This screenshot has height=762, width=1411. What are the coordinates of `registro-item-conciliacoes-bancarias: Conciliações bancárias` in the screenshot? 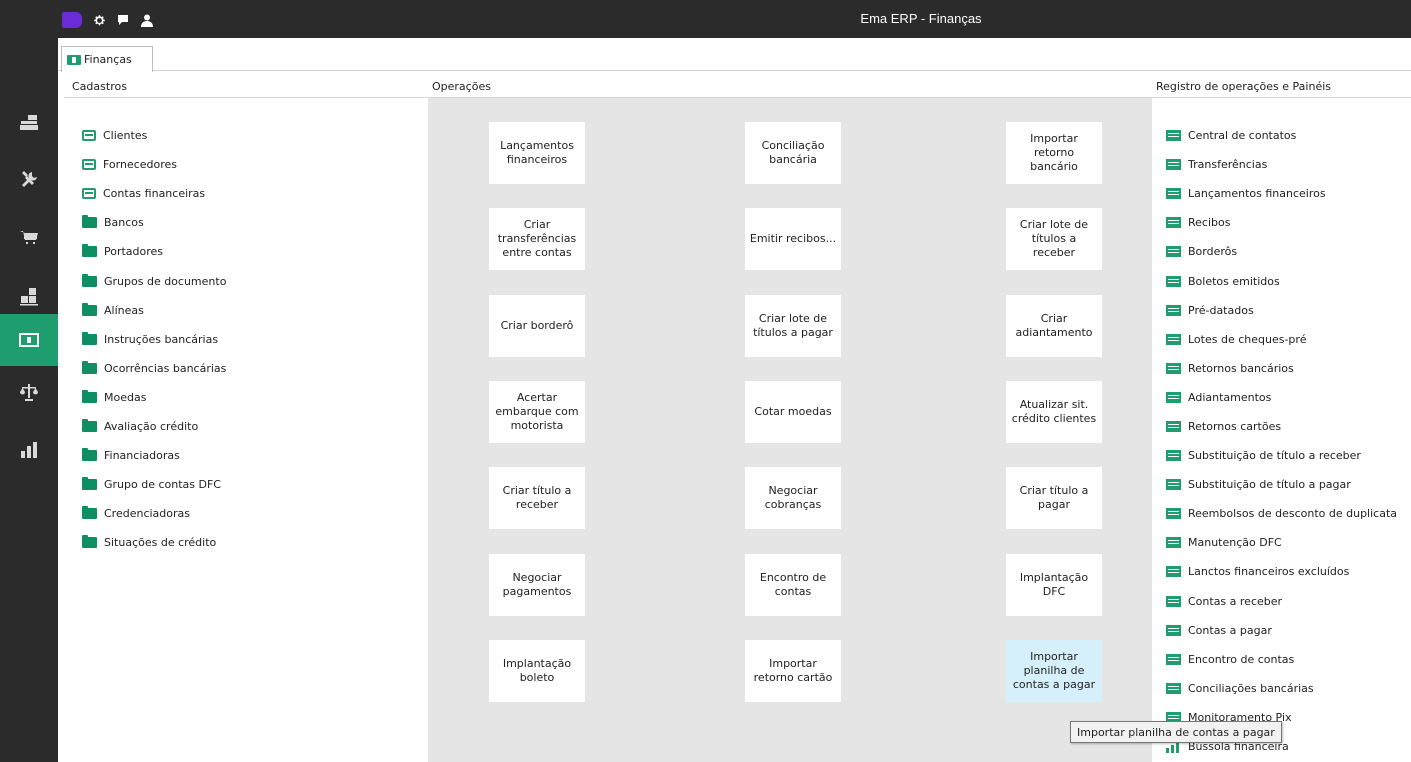 It's located at (1281, 688).